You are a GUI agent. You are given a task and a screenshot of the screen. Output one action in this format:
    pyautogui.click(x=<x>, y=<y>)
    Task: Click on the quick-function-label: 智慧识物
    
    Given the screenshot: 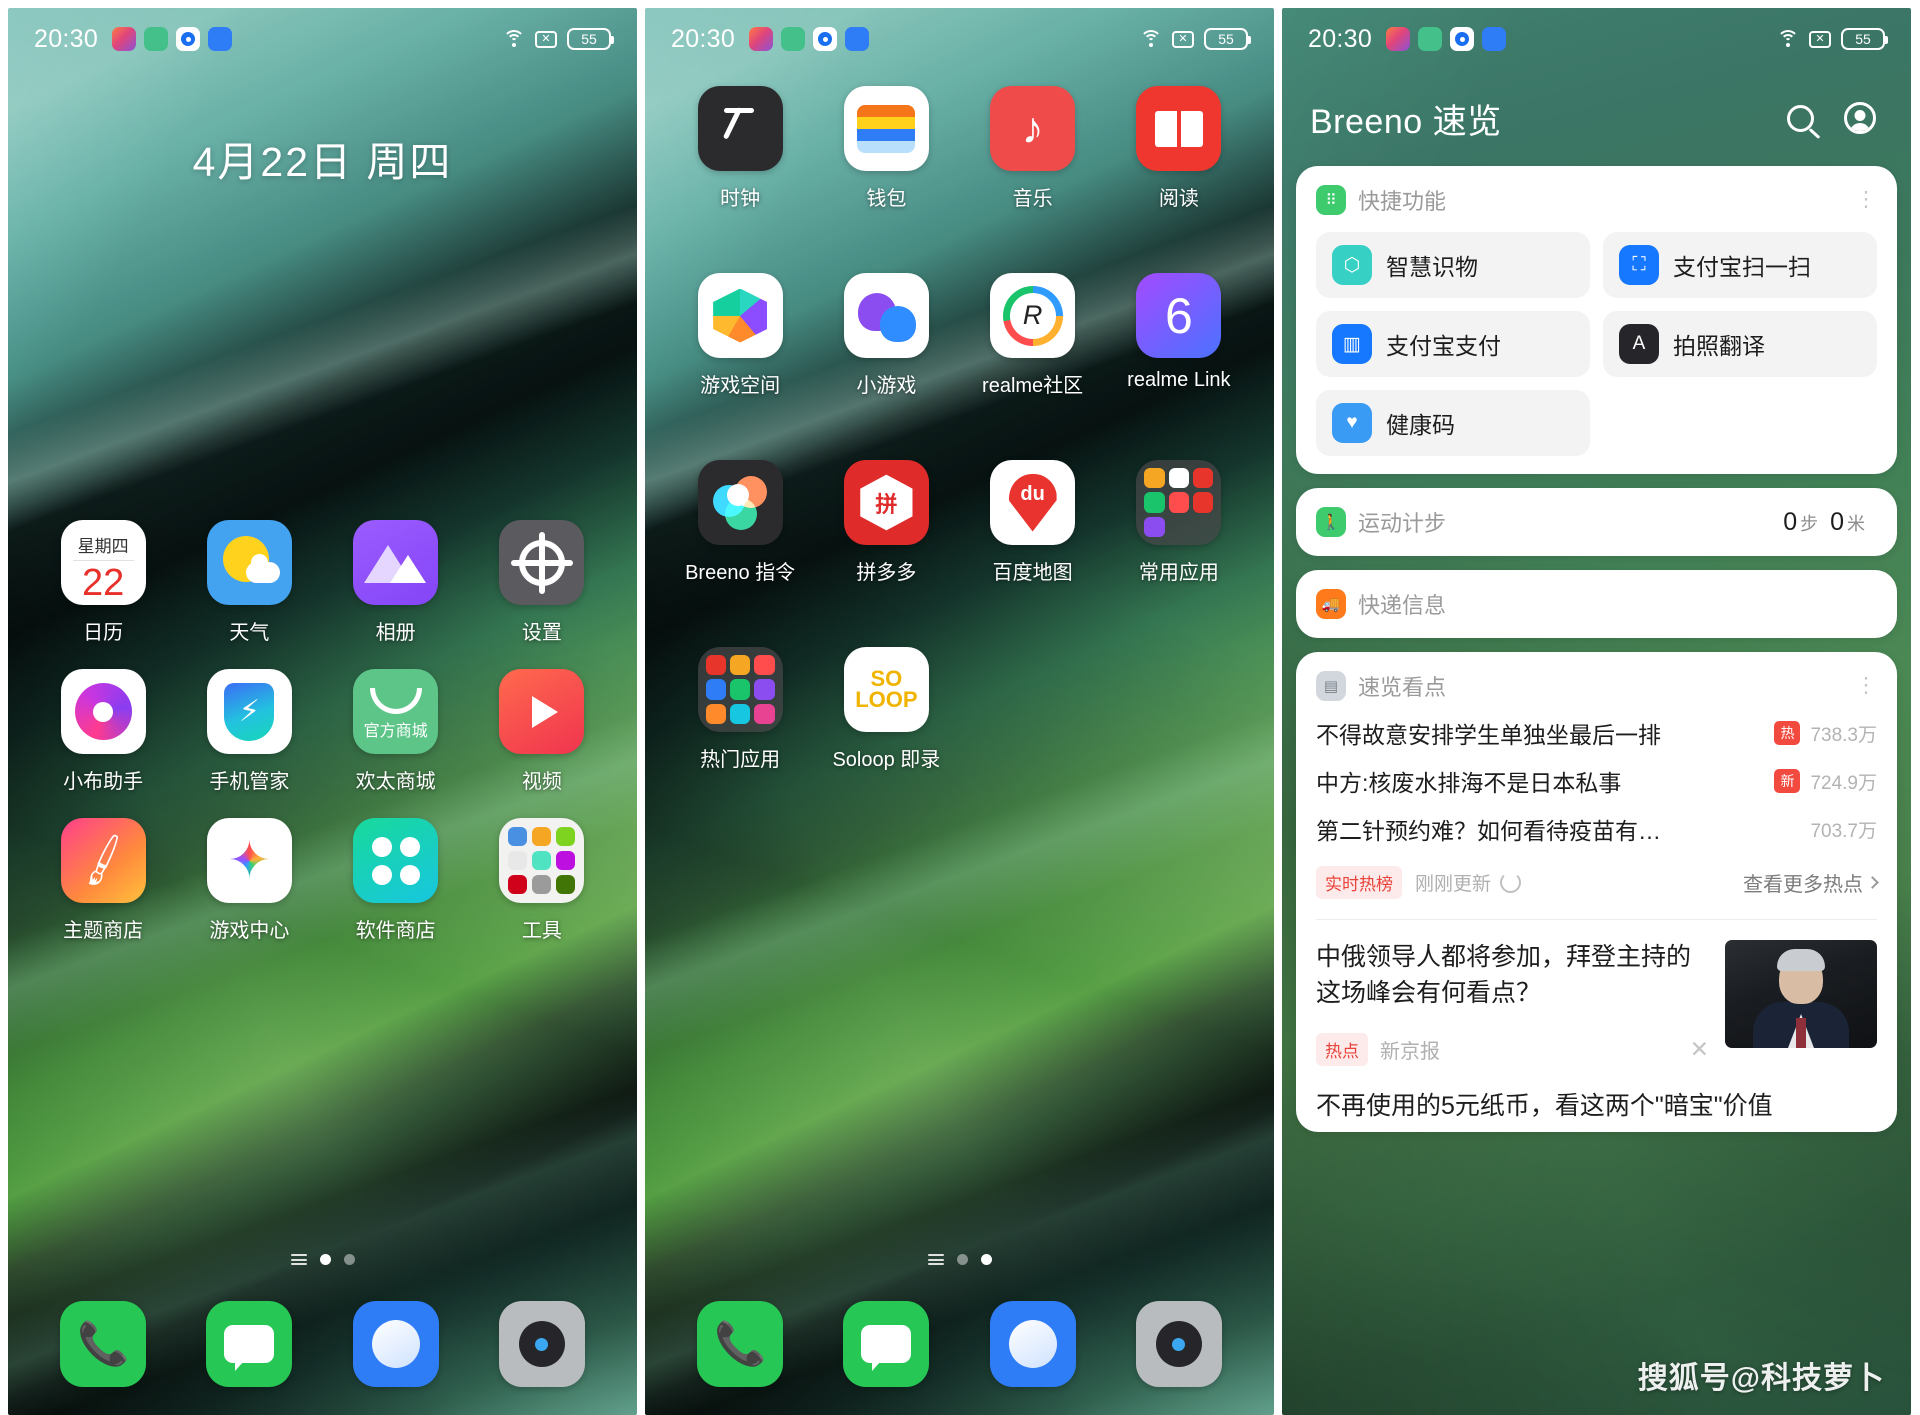 What is the action you would take?
    pyautogui.click(x=1432, y=267)
    